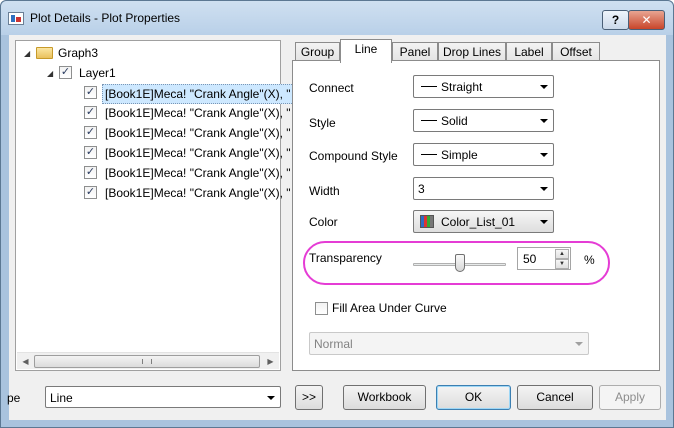 This screenshot has width=674, height=428. Describe the element at coordinates (472, 51) in the screenshot. I see `tab-drop-lines: Drop Lines` at that location.